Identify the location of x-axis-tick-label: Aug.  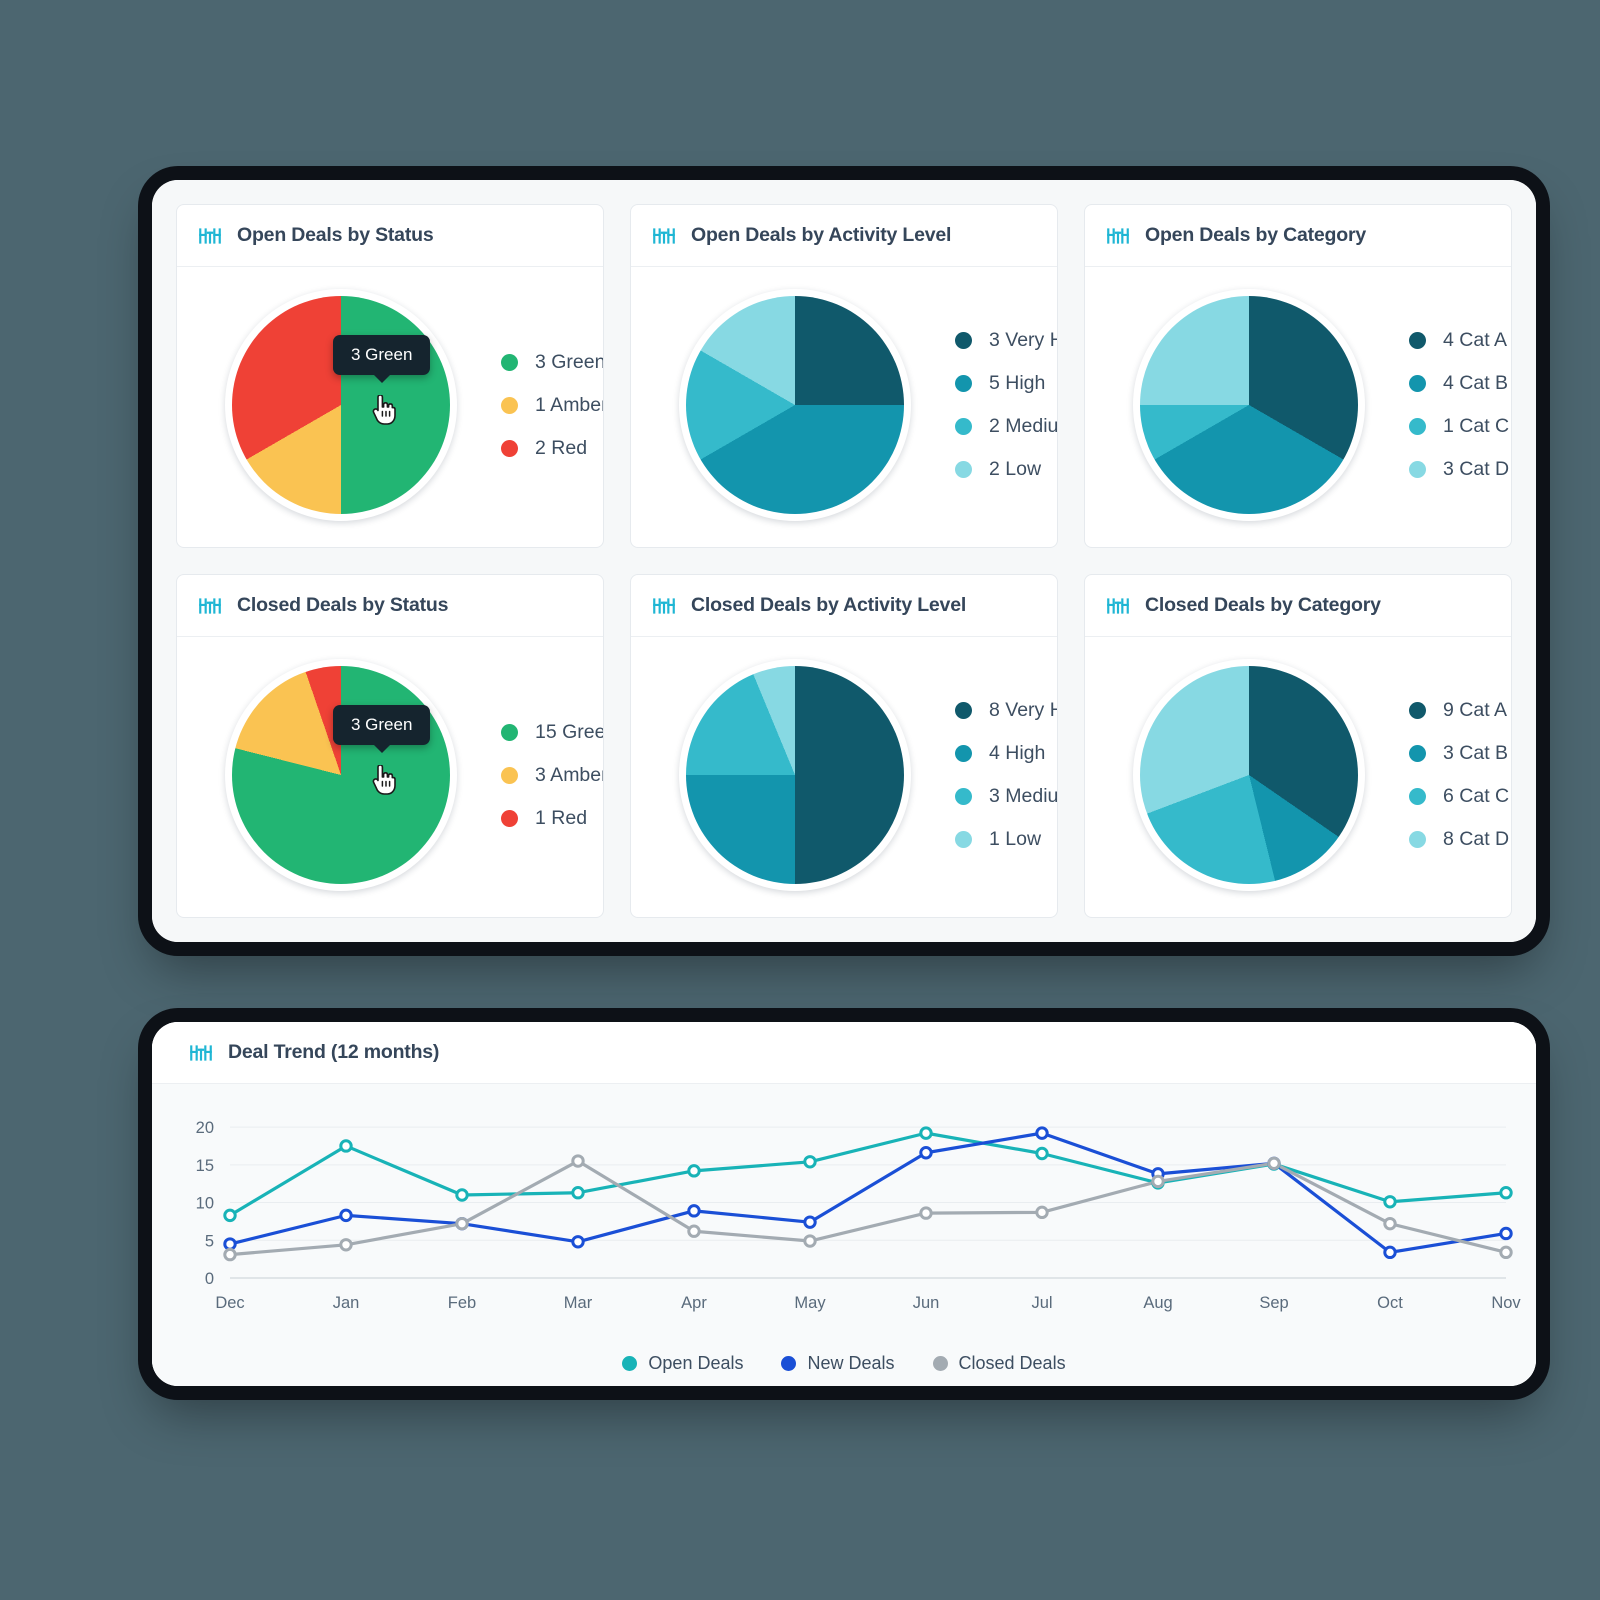
(1157, 1303).